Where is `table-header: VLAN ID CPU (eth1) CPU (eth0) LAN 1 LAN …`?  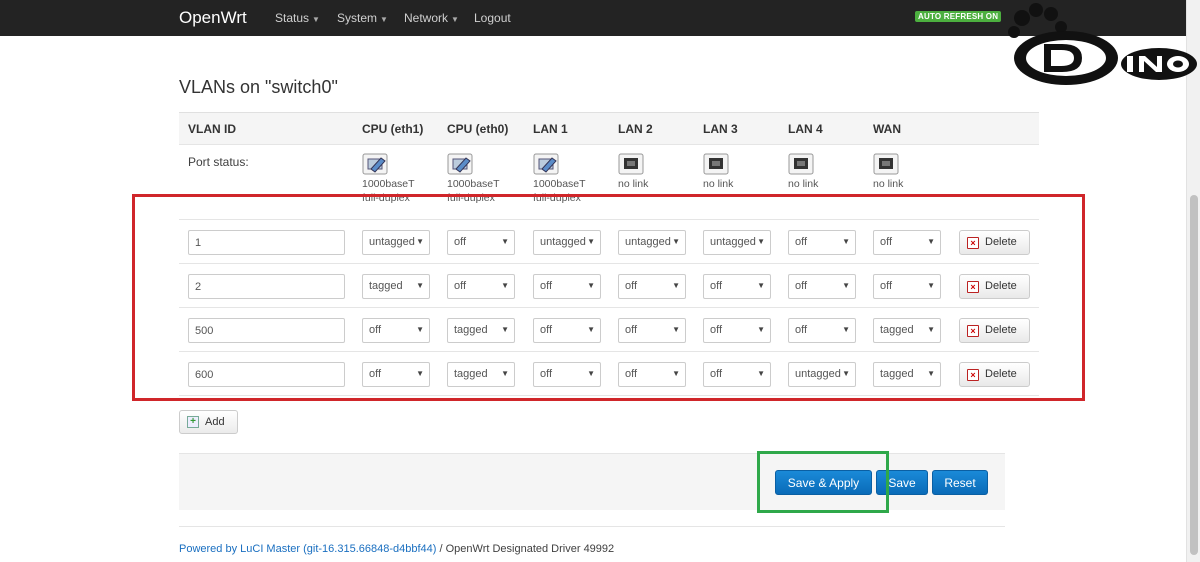
table-header: VLAN ID CPU (eth1) CPU (eth0) LAN 1 LAN … is located at coordinates (609, 128).